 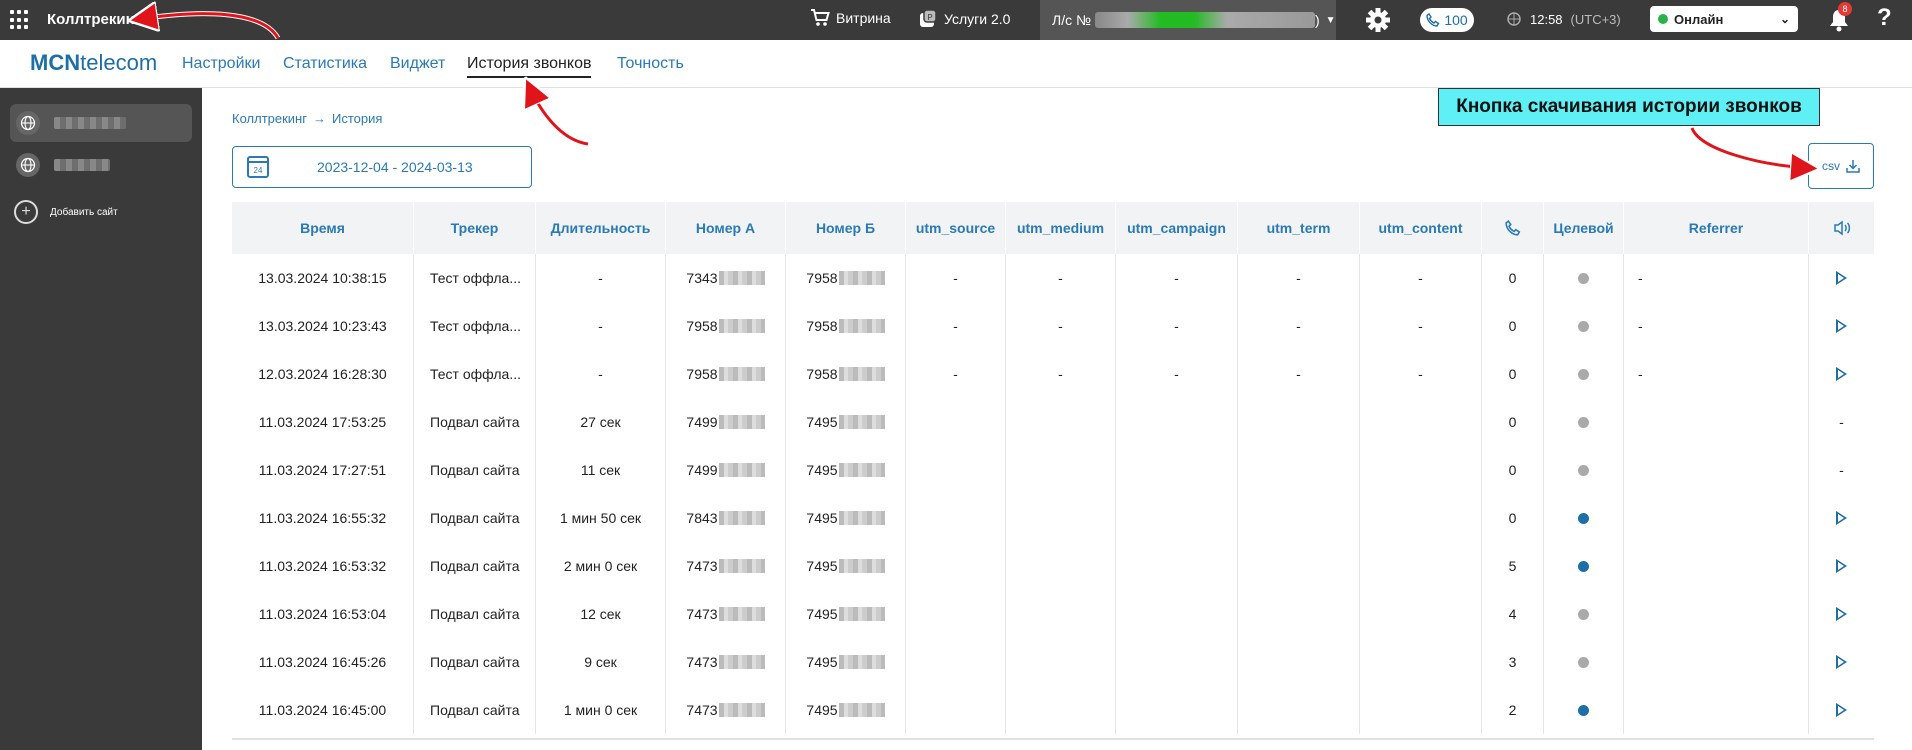 I want to click on cell-recording: -, so click(x=1841, y=422).